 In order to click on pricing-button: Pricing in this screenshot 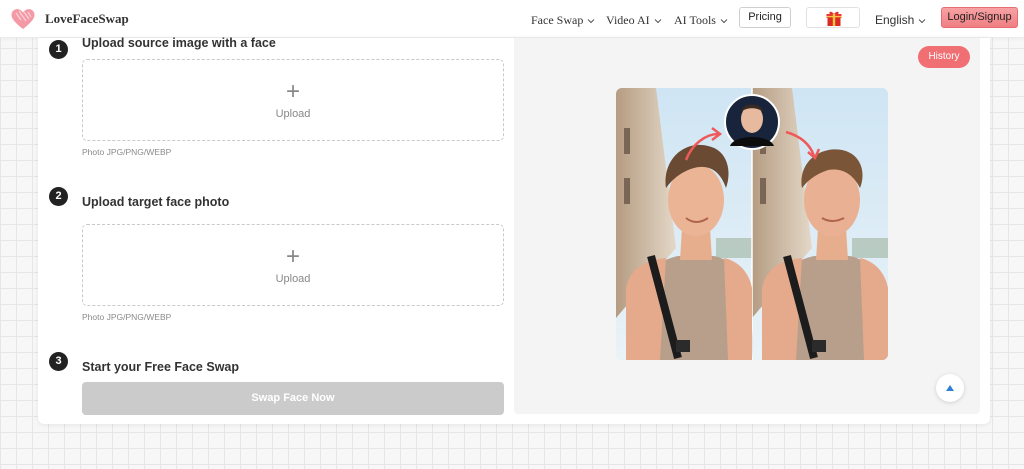, I will do `click(765, 17)`.